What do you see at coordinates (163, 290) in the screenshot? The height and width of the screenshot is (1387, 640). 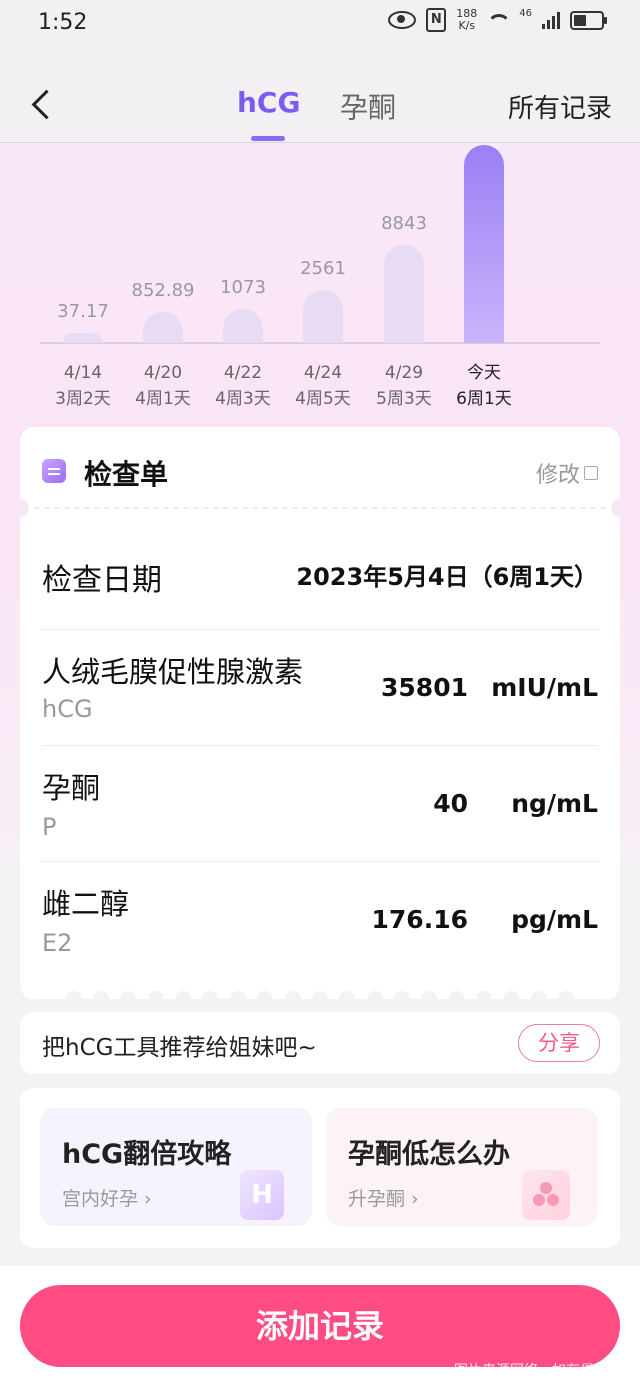 I see `chart-value-label: 852.89` at bounding box center [163, 290].